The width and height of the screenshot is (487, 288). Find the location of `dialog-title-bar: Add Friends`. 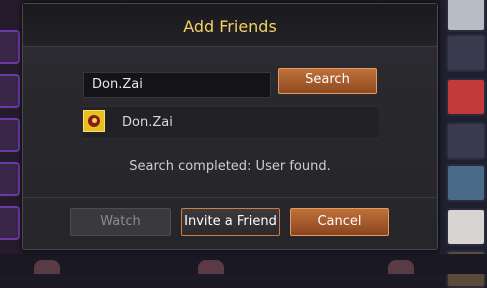

dialog-title-bar: Add Friends is located at coordinates (230, 25).